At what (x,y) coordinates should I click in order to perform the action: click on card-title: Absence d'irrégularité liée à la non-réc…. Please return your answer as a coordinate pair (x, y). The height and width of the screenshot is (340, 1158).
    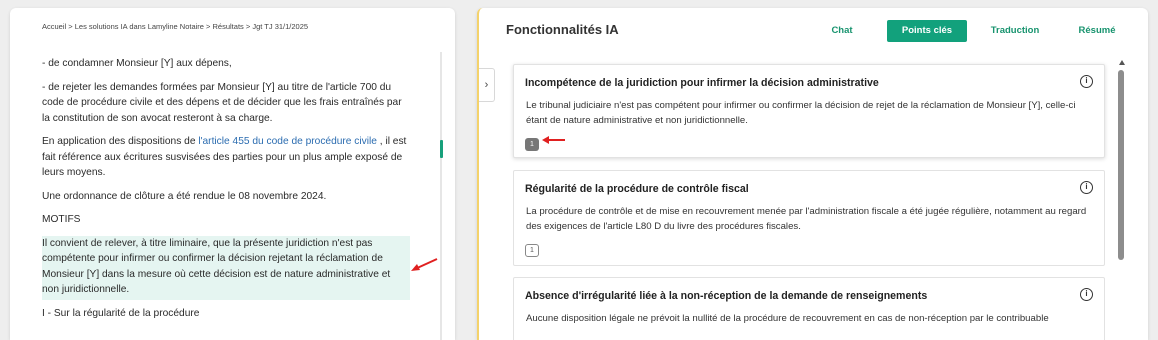
    Looking at the image, I should click on (726, 296).